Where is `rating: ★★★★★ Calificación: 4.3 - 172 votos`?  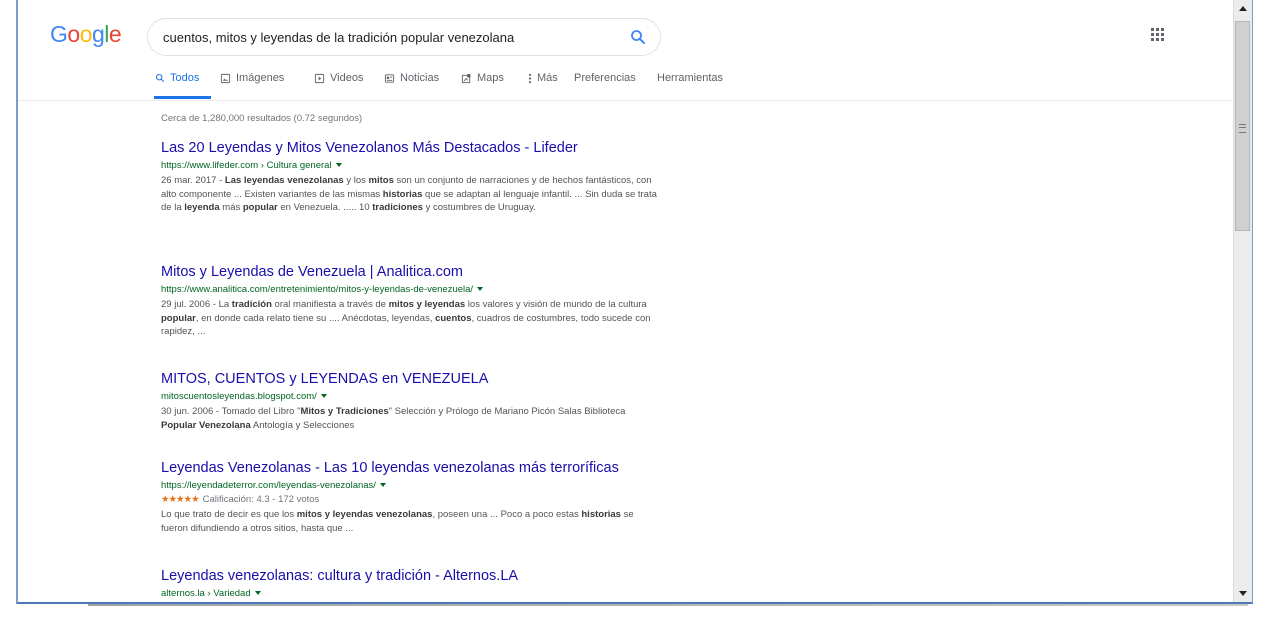 rating: ★★★★★ Calificación: 4.3 - 172 votos is located at coordinates (411, 499).